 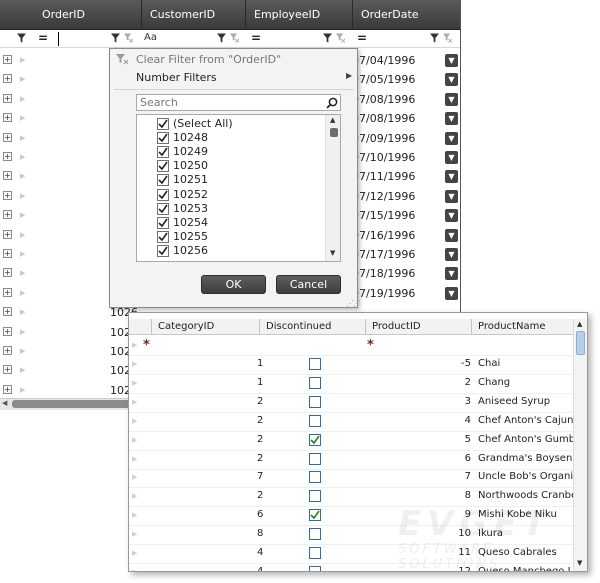 I want to click on product-id-cell: 3, so click(x=460, y=401).